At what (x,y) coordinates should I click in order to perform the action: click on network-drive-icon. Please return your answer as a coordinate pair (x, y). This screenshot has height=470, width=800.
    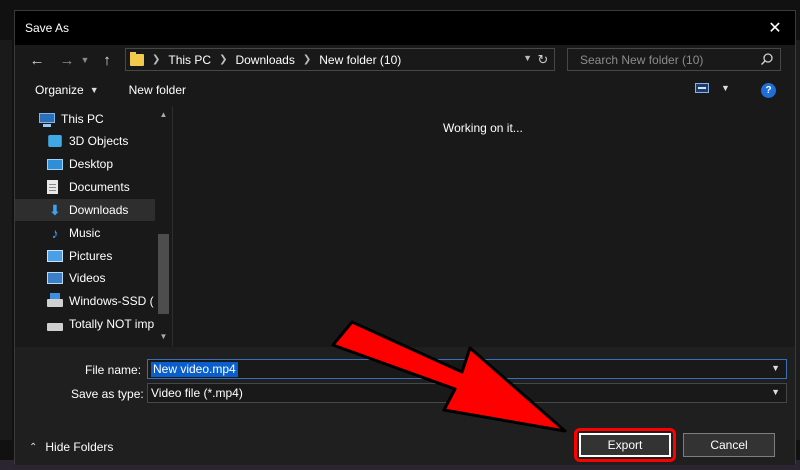
    Looking at the image, I should click on (55, 327).